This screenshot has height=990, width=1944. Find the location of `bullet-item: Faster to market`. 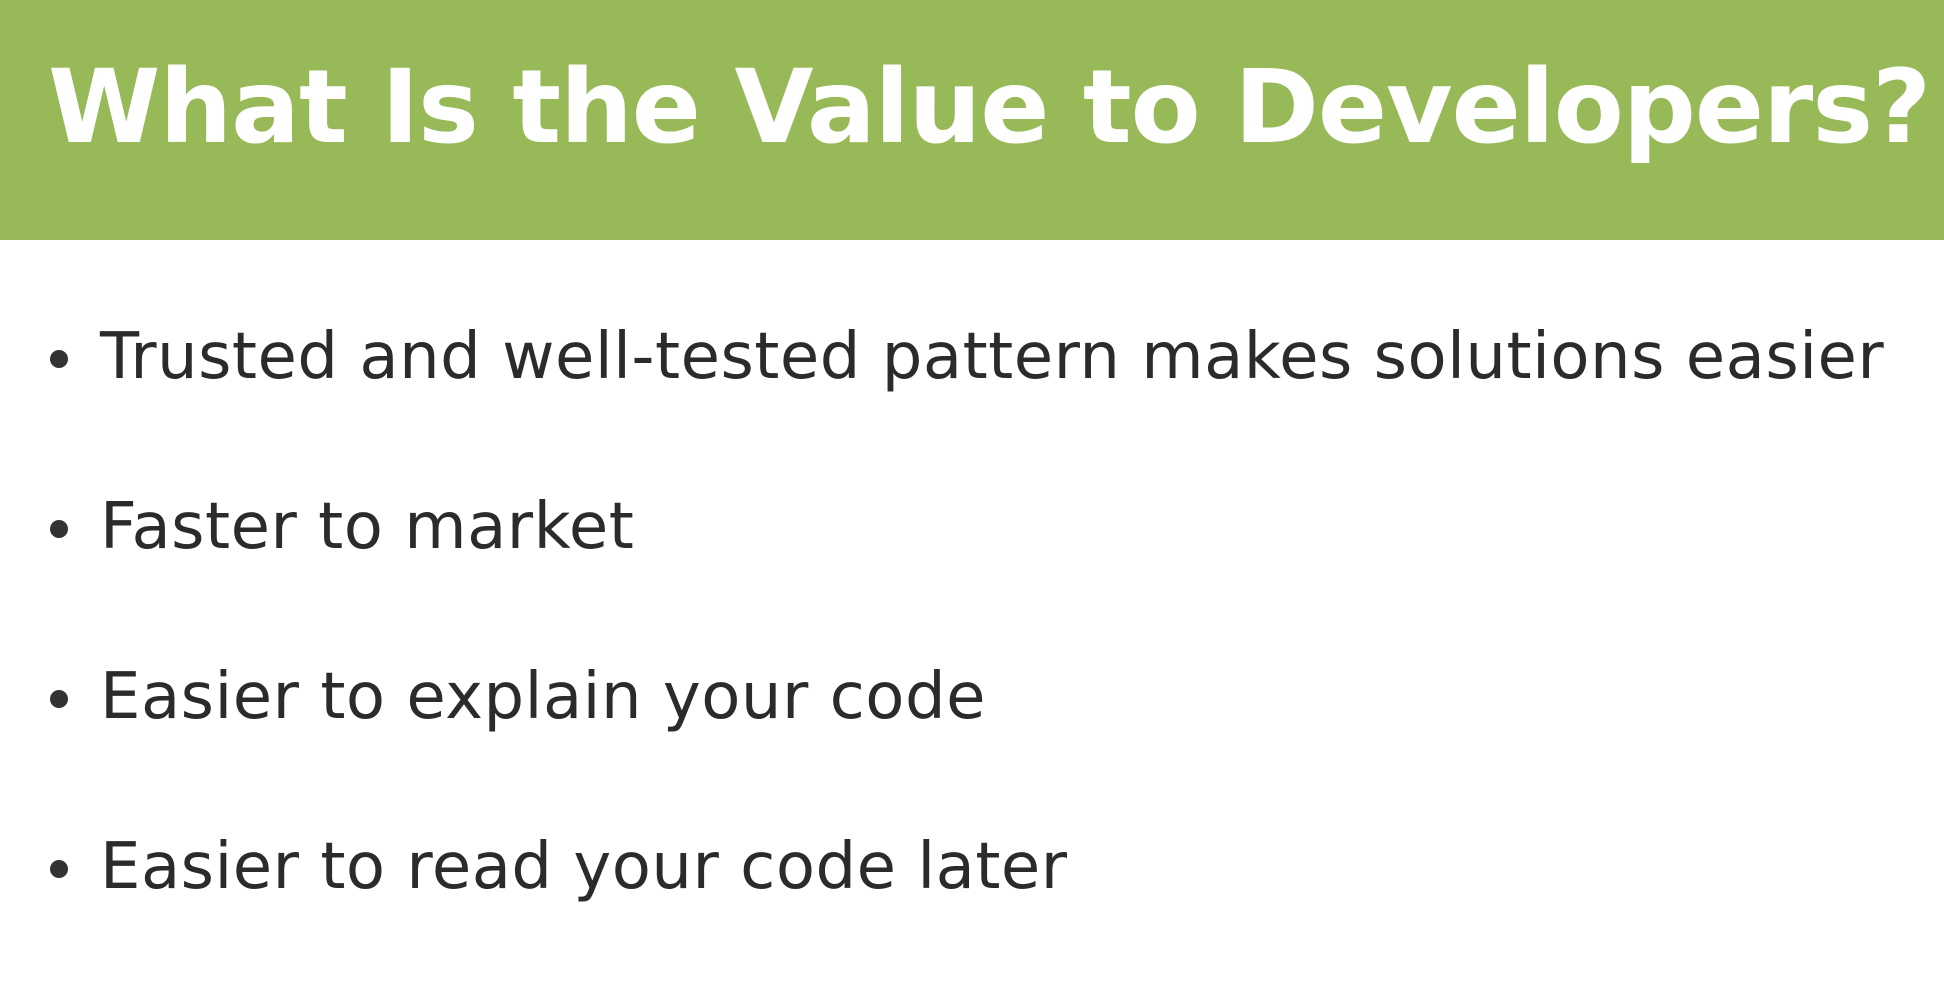

bullet-item: Faster to market is located at coordinates (972, 527).